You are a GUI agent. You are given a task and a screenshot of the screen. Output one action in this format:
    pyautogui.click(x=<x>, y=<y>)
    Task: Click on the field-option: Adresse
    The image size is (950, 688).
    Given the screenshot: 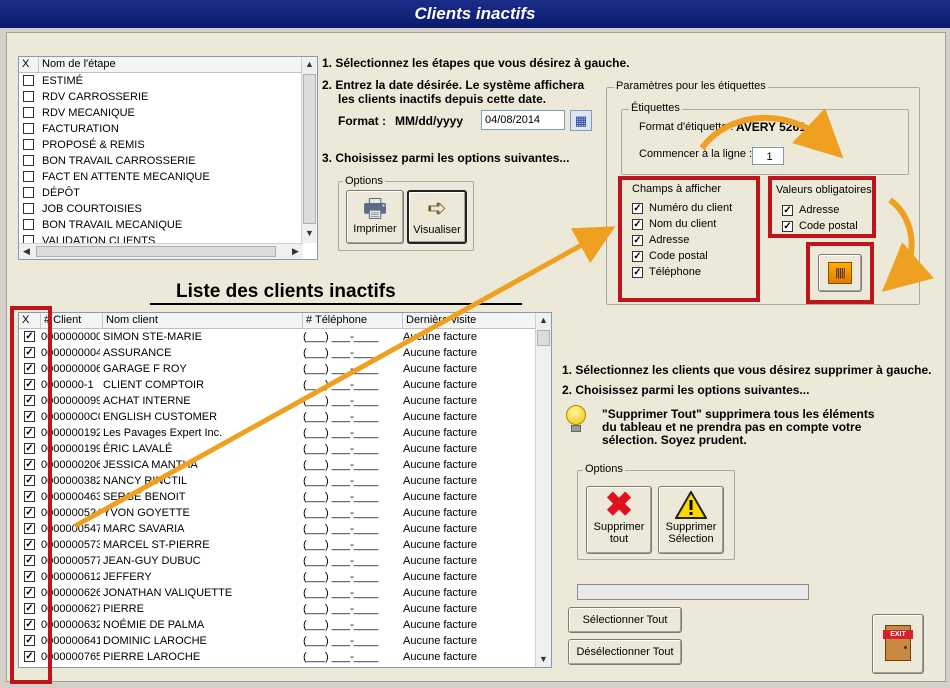 What is the action you would take?
    pyautogui.click(x=681, y=240)
    